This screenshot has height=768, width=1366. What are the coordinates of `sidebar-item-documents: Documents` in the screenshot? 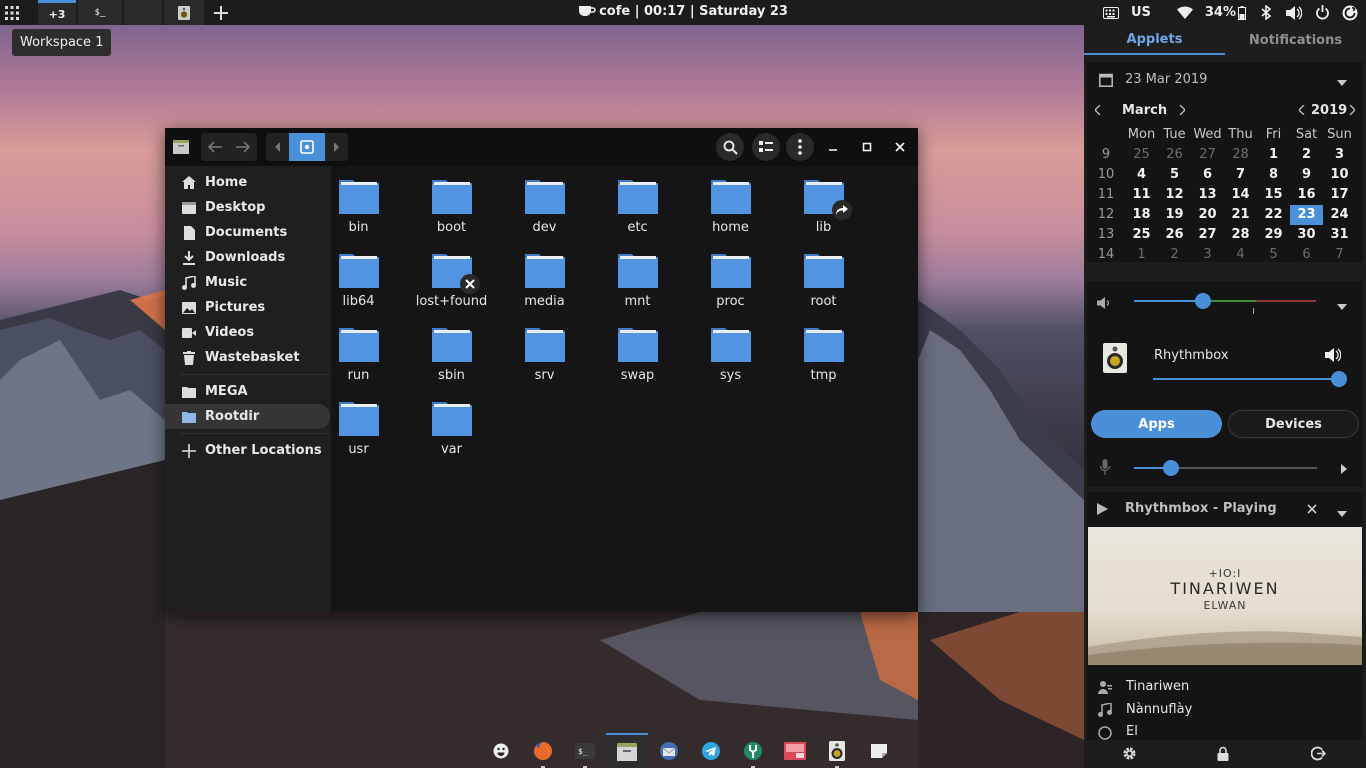 It's located at (248, 232).